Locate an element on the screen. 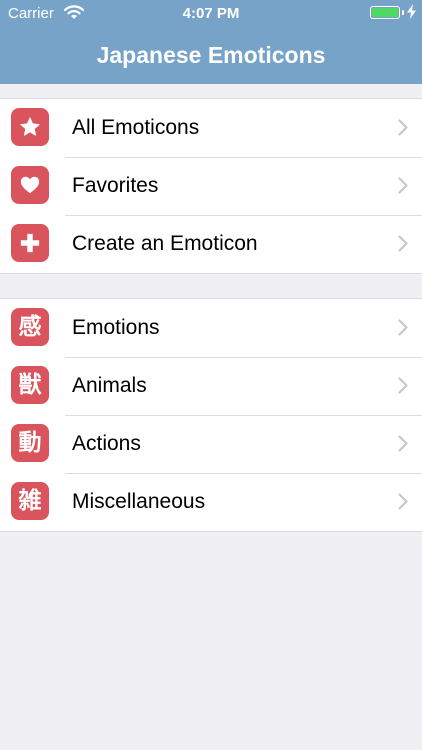 This screenshot has width=422, height=750. charging-bolt-icon is located at coordinates (411, 13).